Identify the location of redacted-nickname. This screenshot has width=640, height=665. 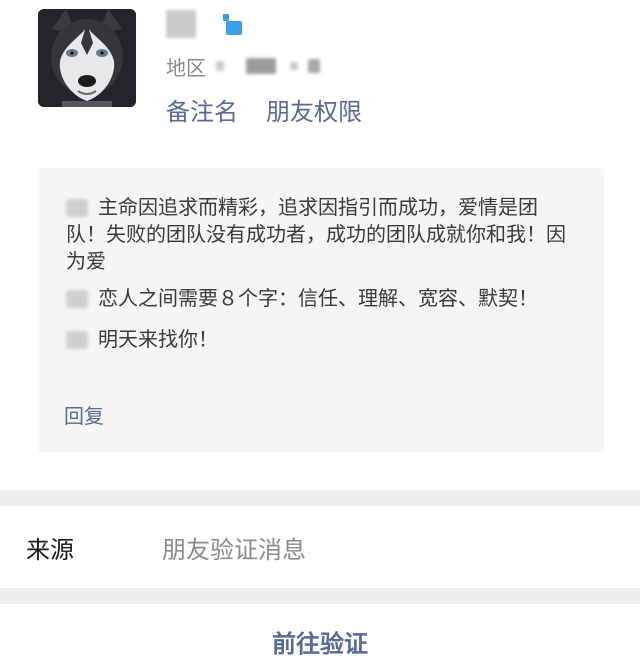
(181, 24).